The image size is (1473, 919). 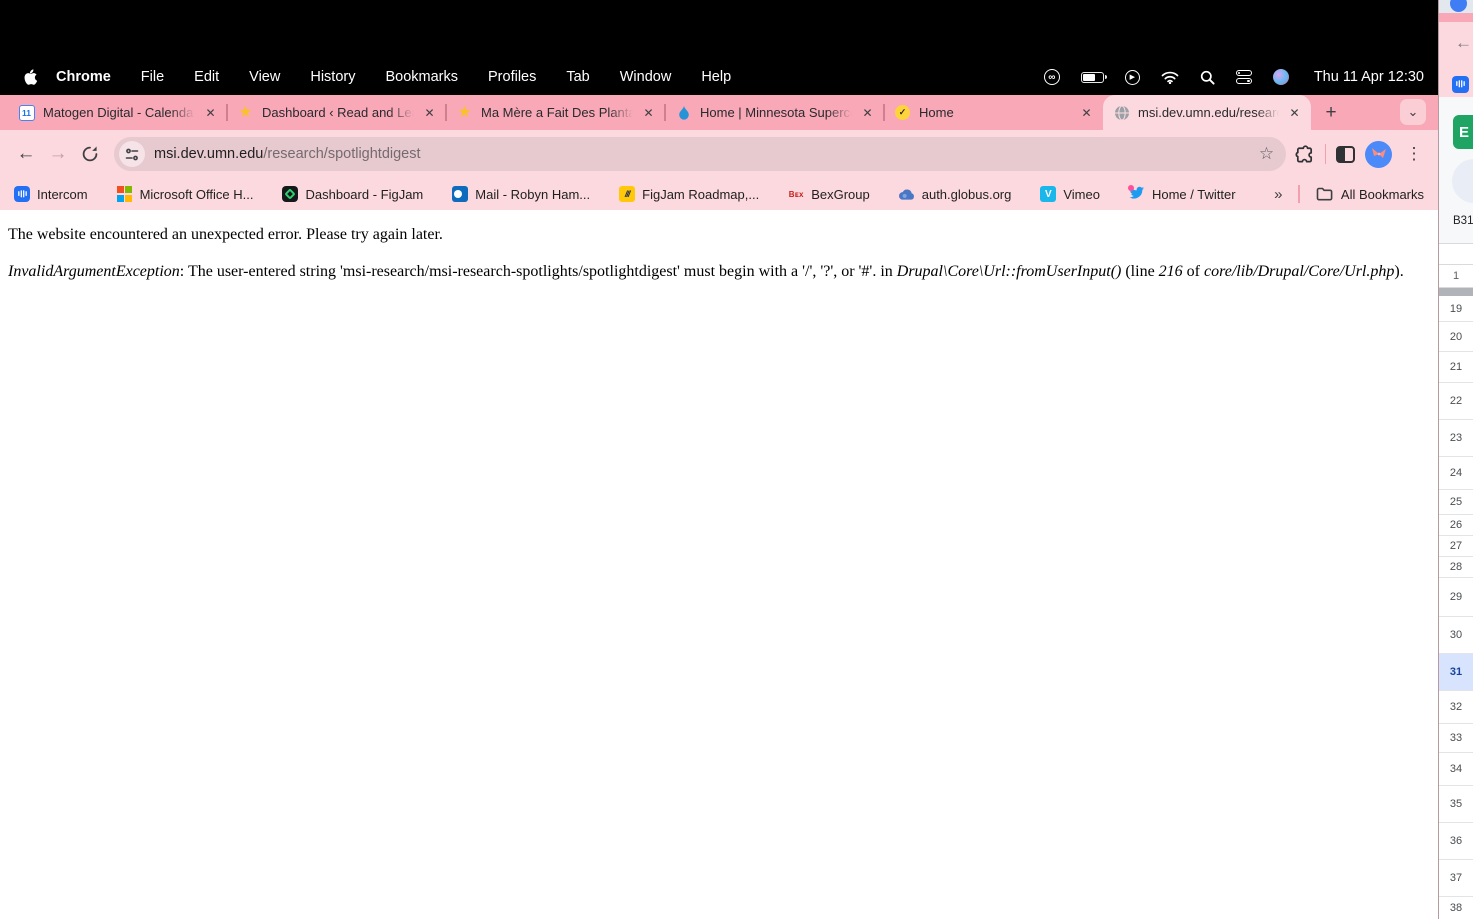 What do you see at coordinates (1267, 154) in the screenshot?
I see `bookmark-star-icon: ☆` at bounding box center [1267, 154].